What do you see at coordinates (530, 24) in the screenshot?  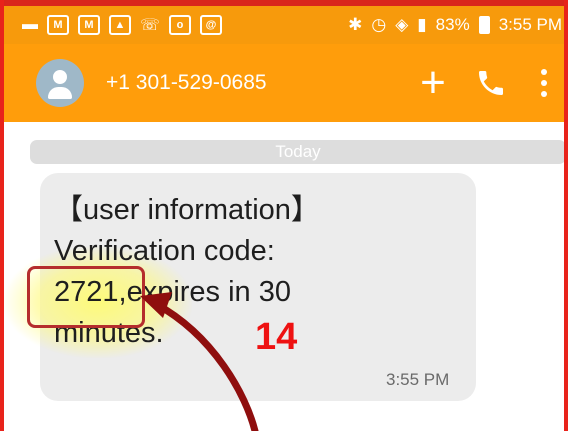 I see `clock: 3:55 PM` at bounding box center [530, 24].